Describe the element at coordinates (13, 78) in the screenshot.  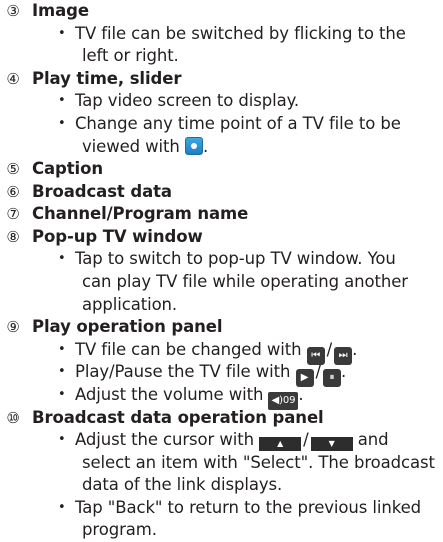
I see `item-number: ④` at that location.